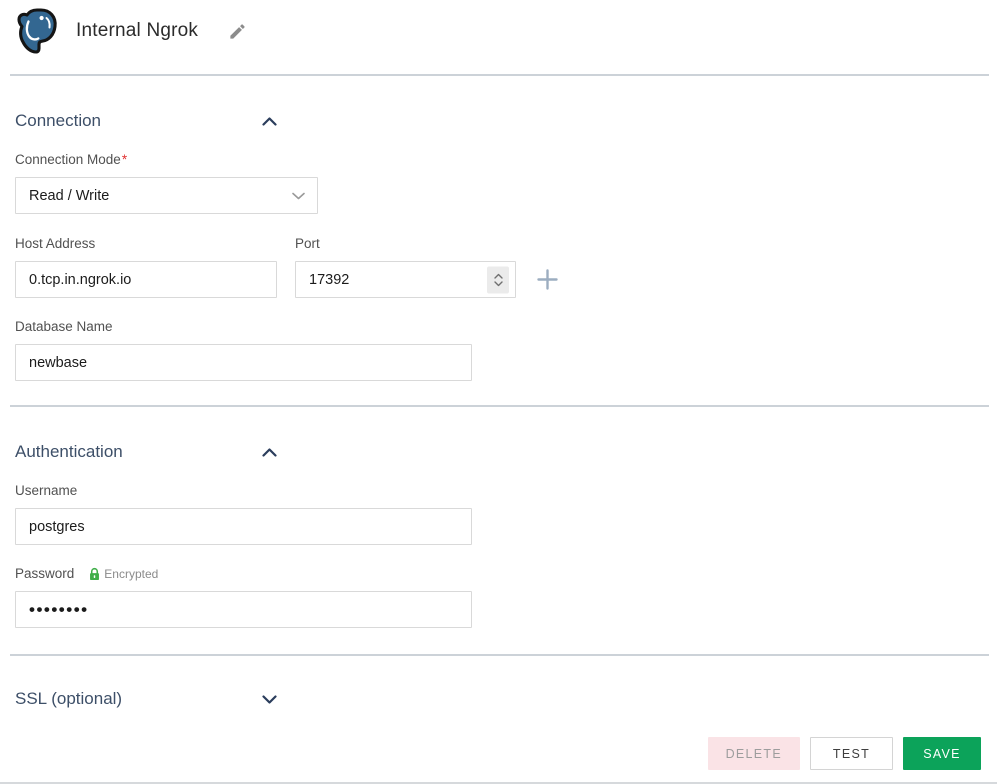 The height and width of the screenshot is (784, 997). Describe the element at coordinates (146, 452) in the screenshot. I see `section-header-authentication: Authentication` at that location.